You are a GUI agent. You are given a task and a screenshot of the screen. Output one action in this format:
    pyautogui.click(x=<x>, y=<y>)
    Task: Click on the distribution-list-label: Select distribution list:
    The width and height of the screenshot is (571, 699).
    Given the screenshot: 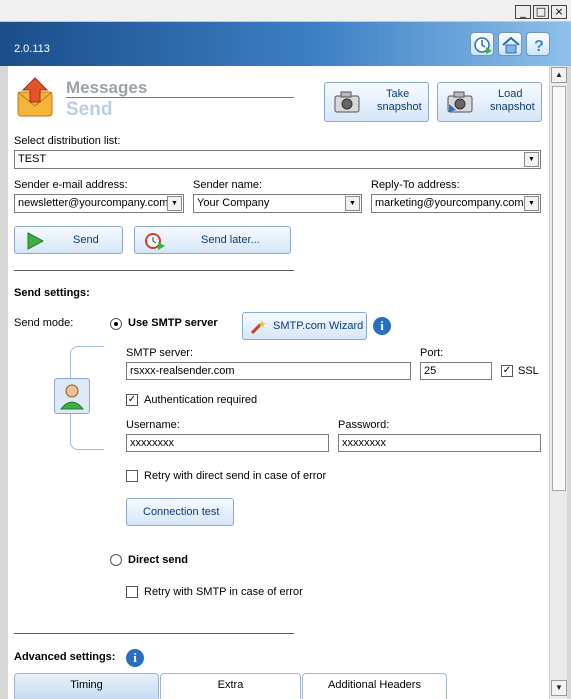 What is the action you would take?
    pyautogui.click(x=67, y=141)
    